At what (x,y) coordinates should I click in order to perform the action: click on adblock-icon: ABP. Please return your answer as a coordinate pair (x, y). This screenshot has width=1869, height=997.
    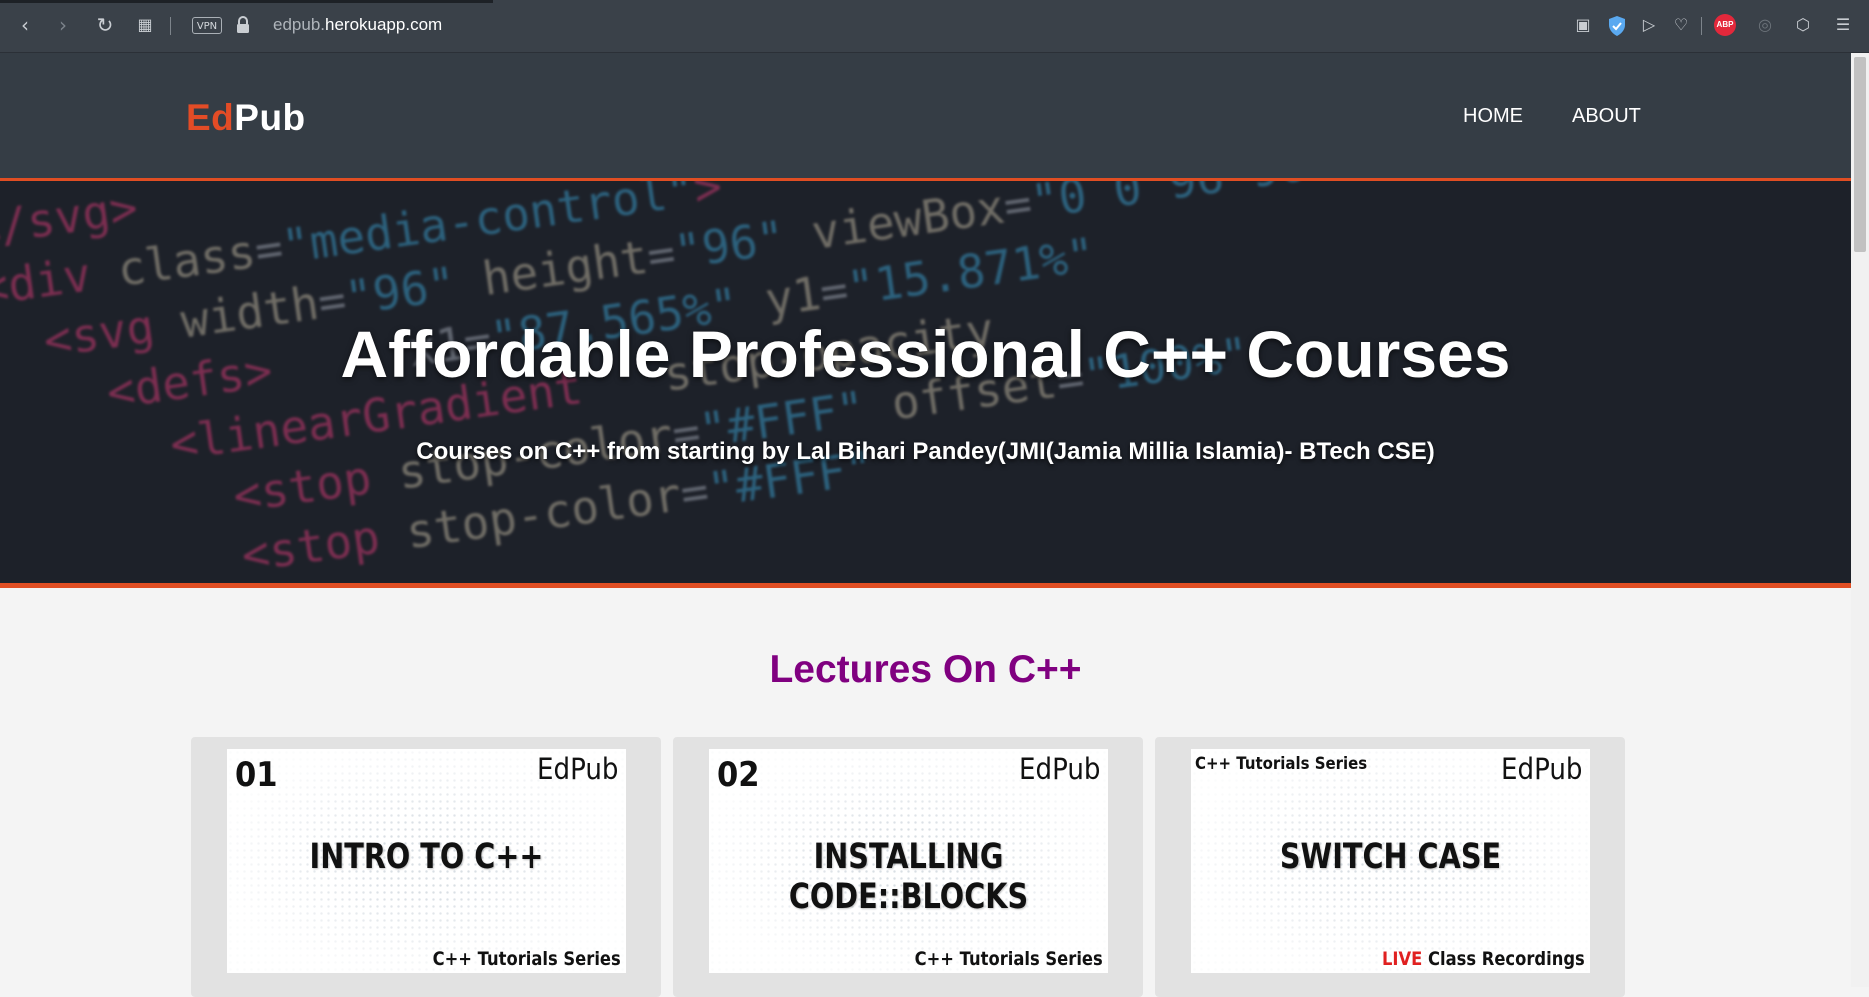
    Looking at the image, I should click on (1725, 25).